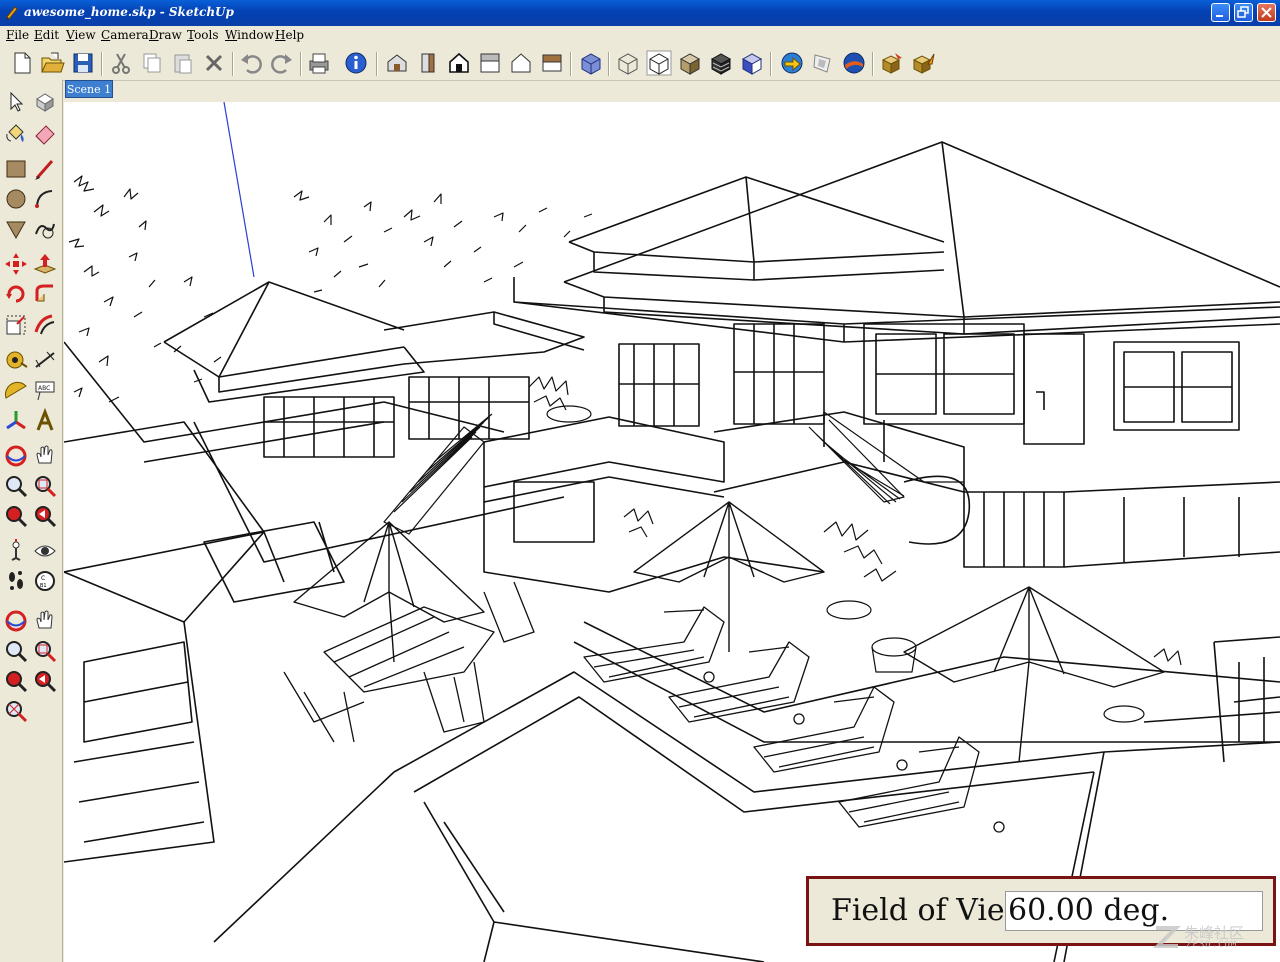  I want to click on freehand-icon, so click(45, 229).